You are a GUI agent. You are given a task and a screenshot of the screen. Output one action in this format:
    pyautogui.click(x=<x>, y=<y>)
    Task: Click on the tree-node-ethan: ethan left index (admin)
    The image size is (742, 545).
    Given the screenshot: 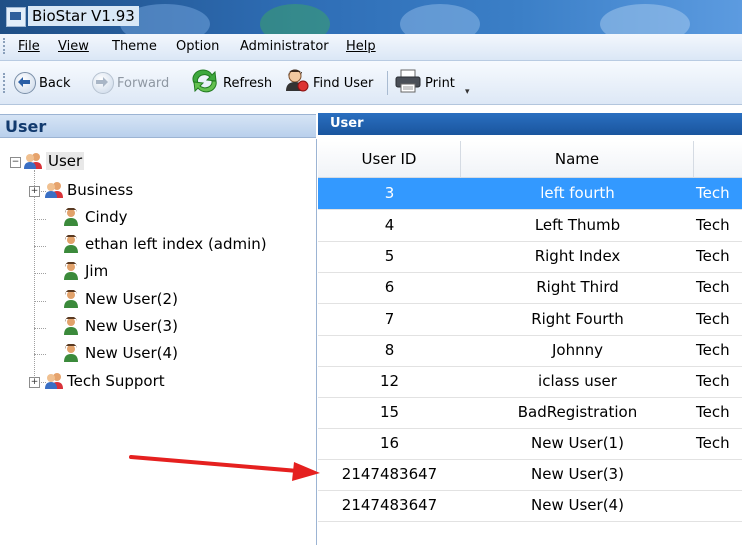 What is the action you would take?
    pyautogui.click(x=164, y=244)
    